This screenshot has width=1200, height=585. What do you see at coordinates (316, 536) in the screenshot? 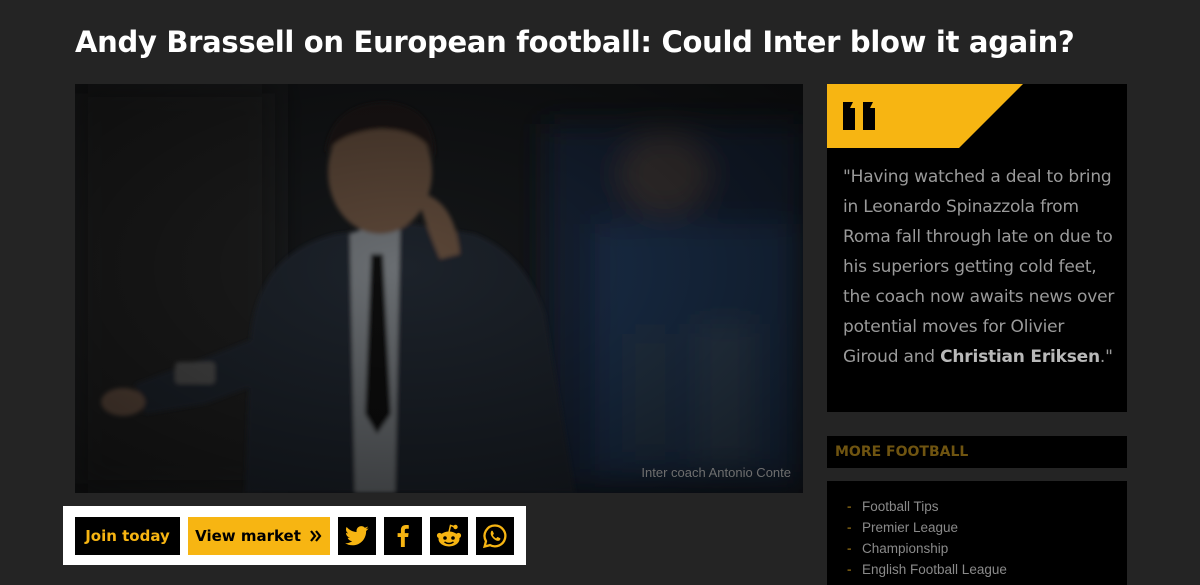
I see `double-chevron-right-icon` at bounding box center [316, 536].